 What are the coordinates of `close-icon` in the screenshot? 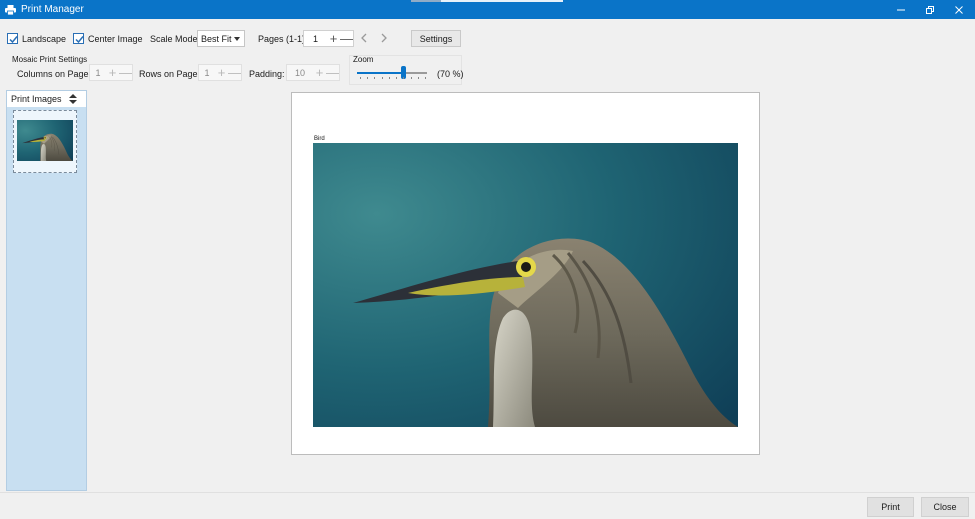 It's located at (959, 9).